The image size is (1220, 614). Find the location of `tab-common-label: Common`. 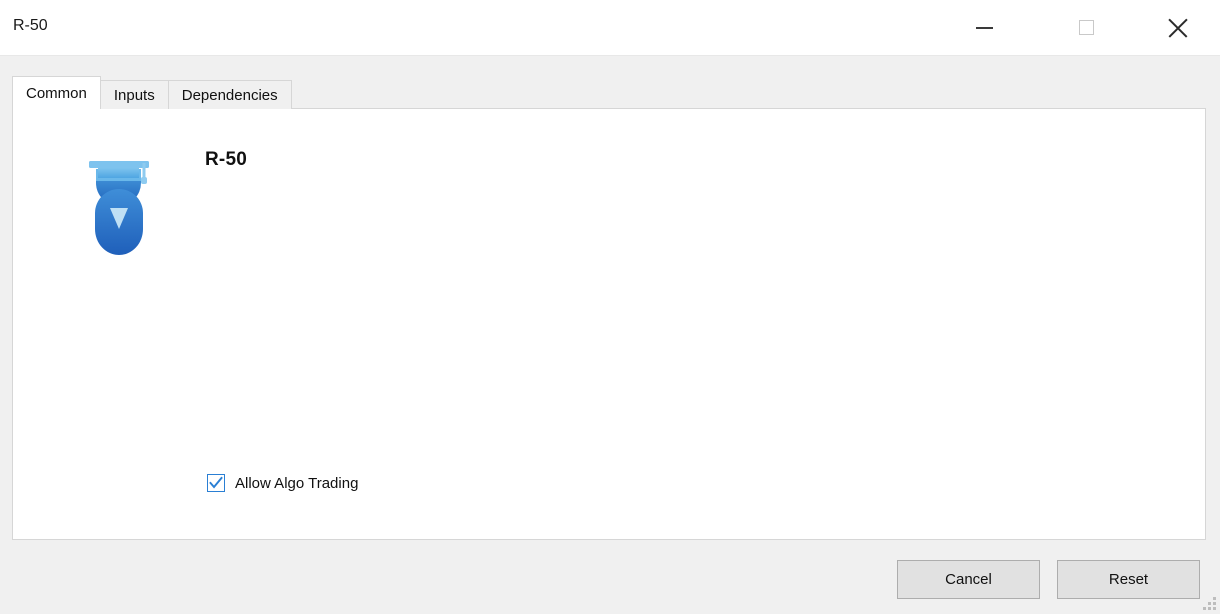

tab-common-label: Common is located at coordinates (56, 93).